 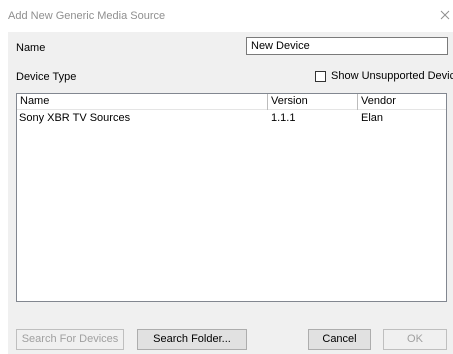 What do you see at coordinates (445, 15) in the screenshot?
I see `close-icon` at bounding box center [445, 15].